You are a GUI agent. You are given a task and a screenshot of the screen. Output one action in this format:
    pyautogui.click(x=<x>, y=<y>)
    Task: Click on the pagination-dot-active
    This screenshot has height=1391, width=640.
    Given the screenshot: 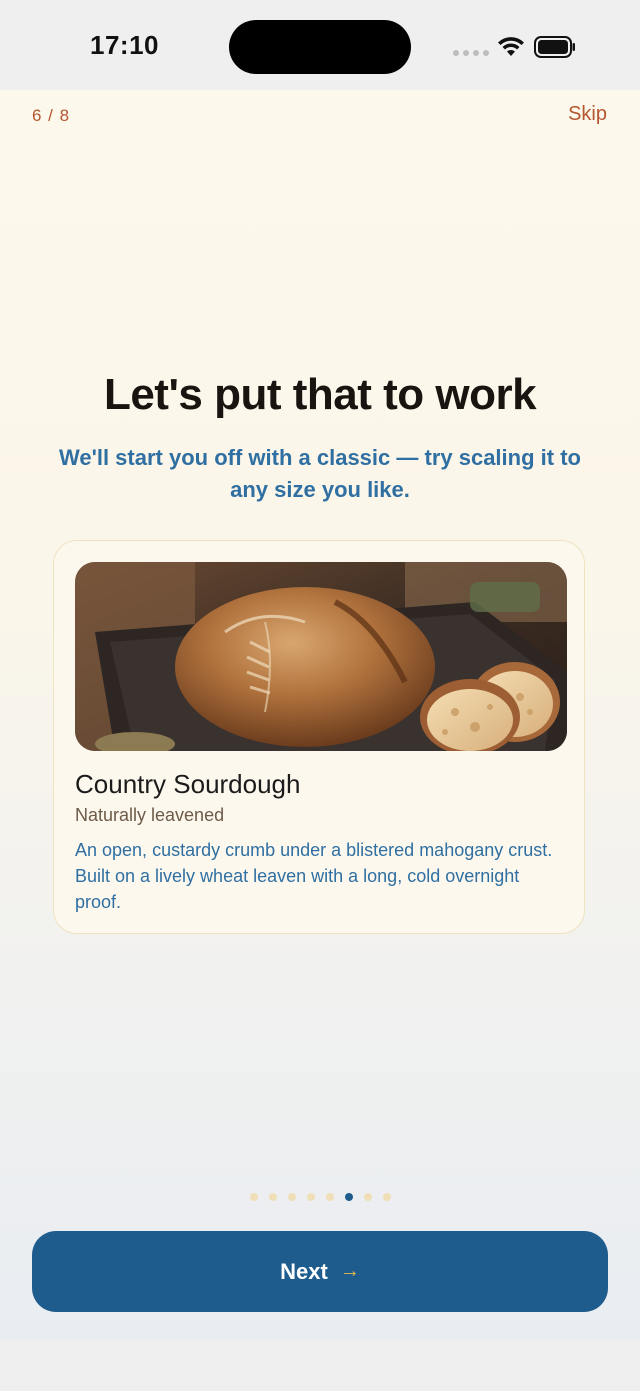 What is the action you would take?
    pyautogui.click(x=349, y=1197)
    